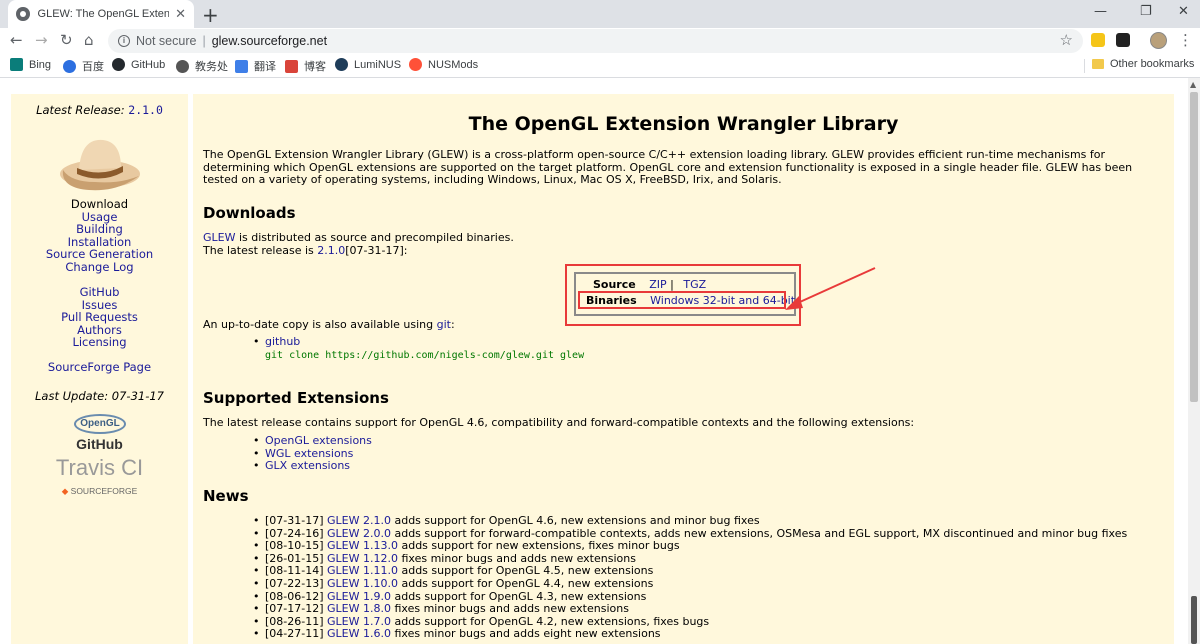  I want to click on scrollbar: ▲, so click(1194, 361).